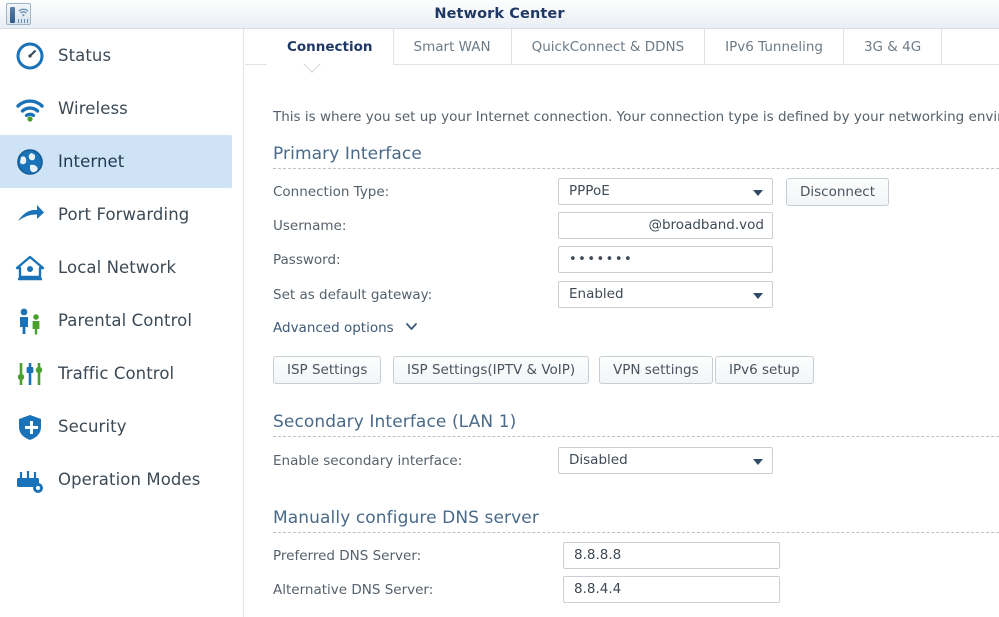 The image size is (999, 617). I want to click on window-titlebar: Network Center, so click(499, 14).